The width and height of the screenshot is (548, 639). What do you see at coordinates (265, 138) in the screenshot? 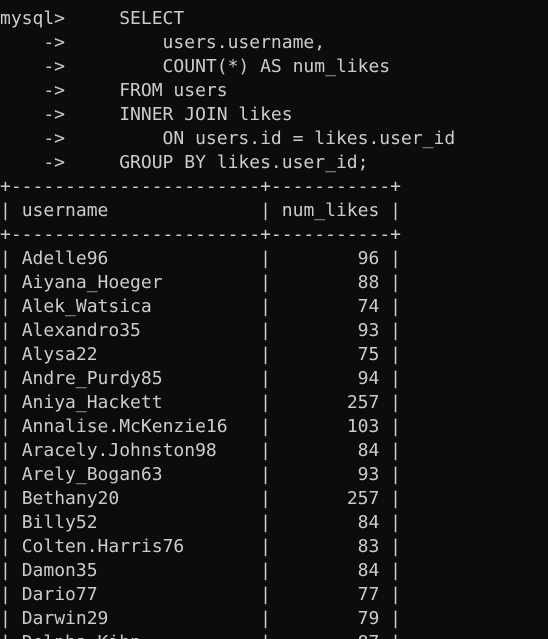
I see `sql-text: ON users.id = likes.user_id` at bounding box center [265, 138].